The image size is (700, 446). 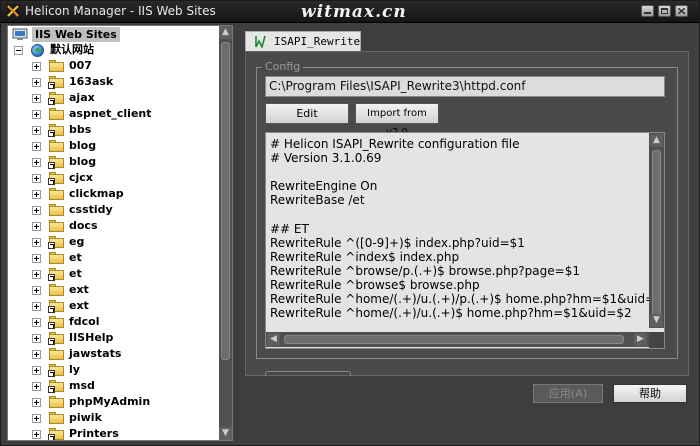 I want to click on tree-item-label: 007, so click(x=80, y=65).